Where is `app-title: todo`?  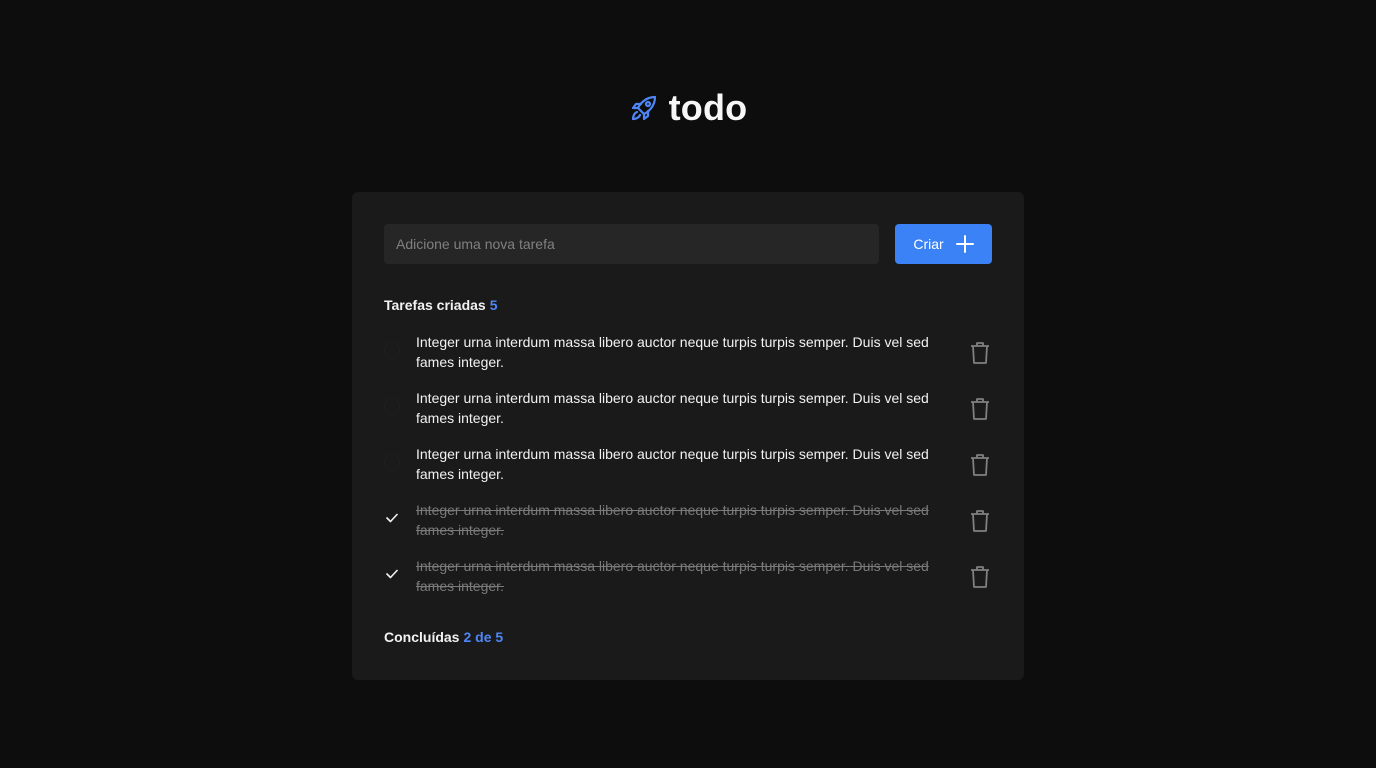
app-title: todo is located at coordinates (708, 107).